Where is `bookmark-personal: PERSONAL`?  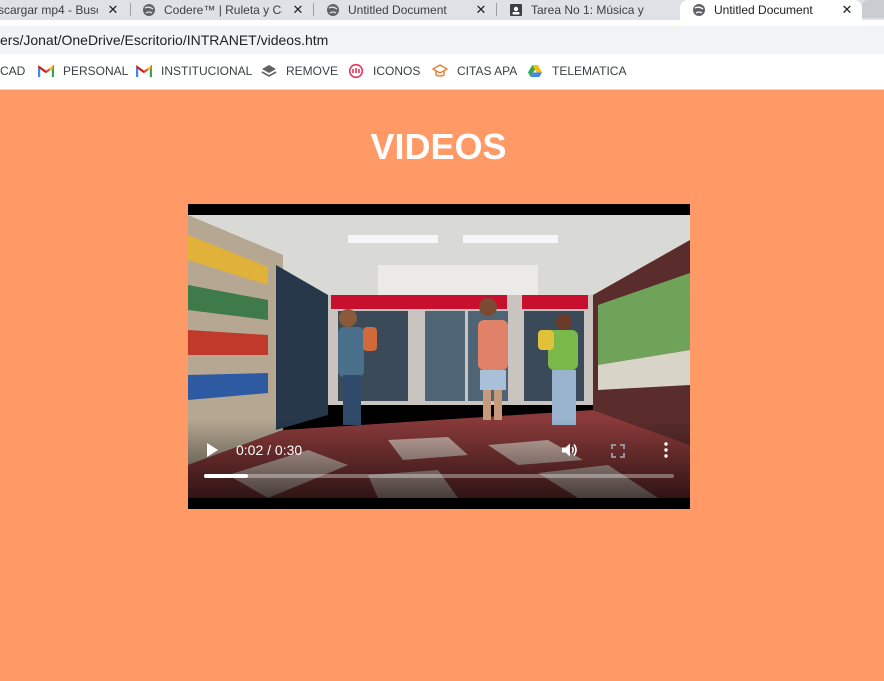 bookmark-personal: PERSONAL is located at coordinates (83, 71).